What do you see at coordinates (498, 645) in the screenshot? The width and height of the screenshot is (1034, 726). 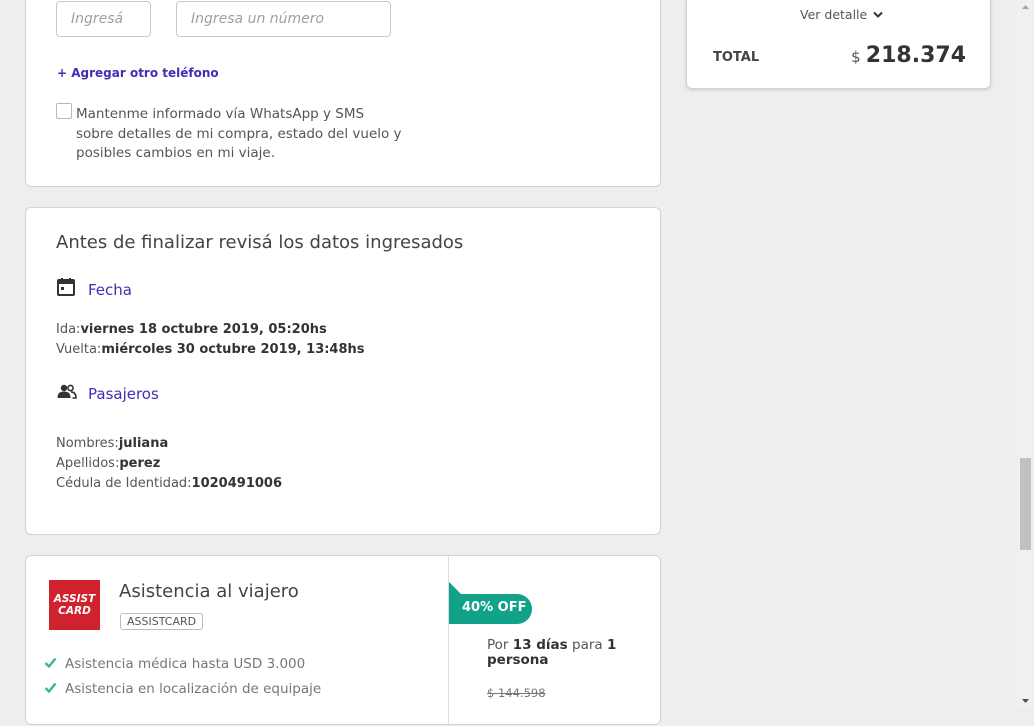 I see `por-label: Por` at bounding box center [498, 645].